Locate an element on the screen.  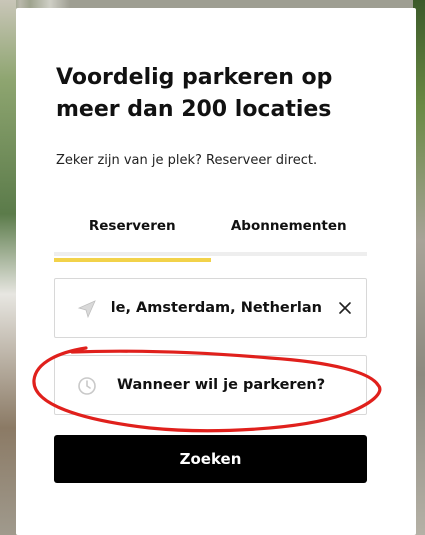
when-to-park-field: Wanneer wil je parkeren? is located at coordinates (210, 385).